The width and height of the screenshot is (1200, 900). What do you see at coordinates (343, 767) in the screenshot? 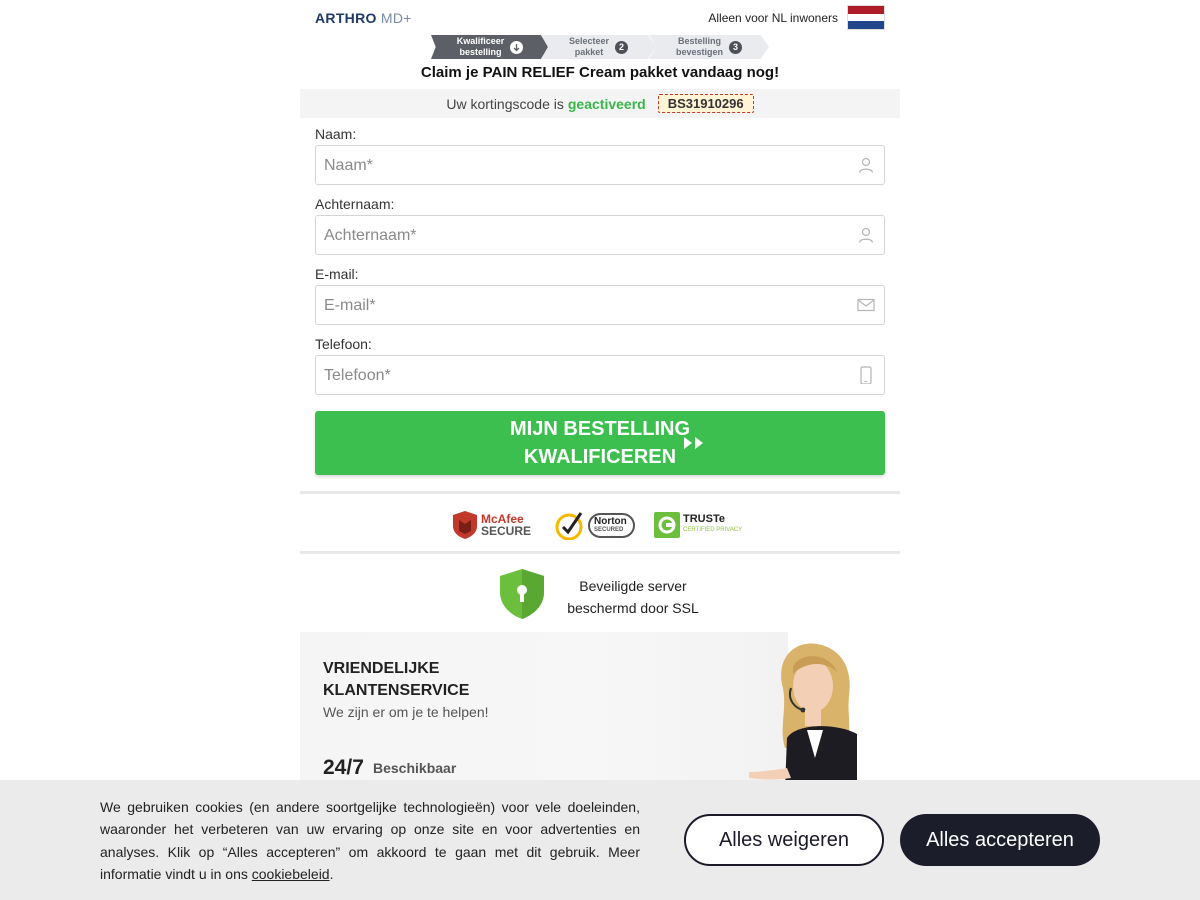
I see `cs-hours: 24/7` at bounding box center [343, 767].